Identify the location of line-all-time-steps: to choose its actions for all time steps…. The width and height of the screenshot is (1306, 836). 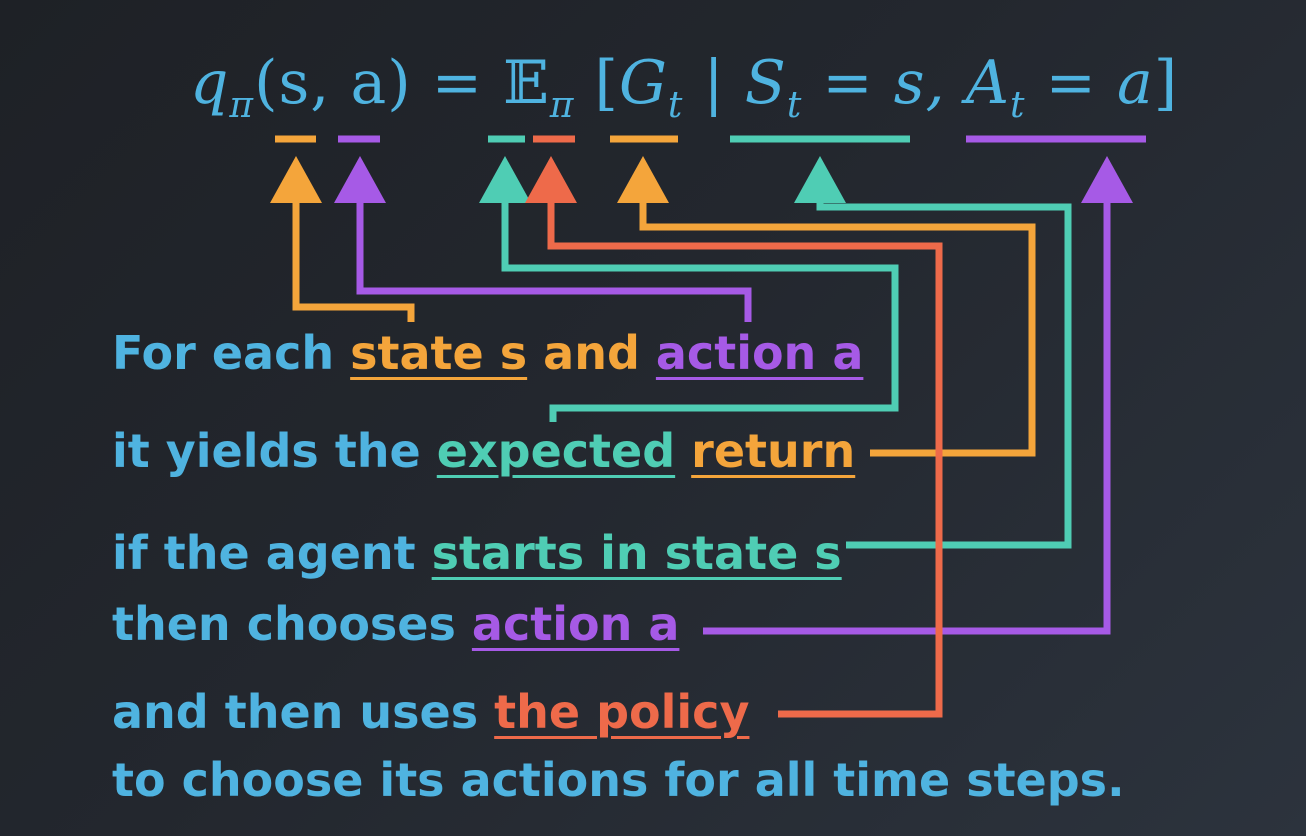
(618, 780).